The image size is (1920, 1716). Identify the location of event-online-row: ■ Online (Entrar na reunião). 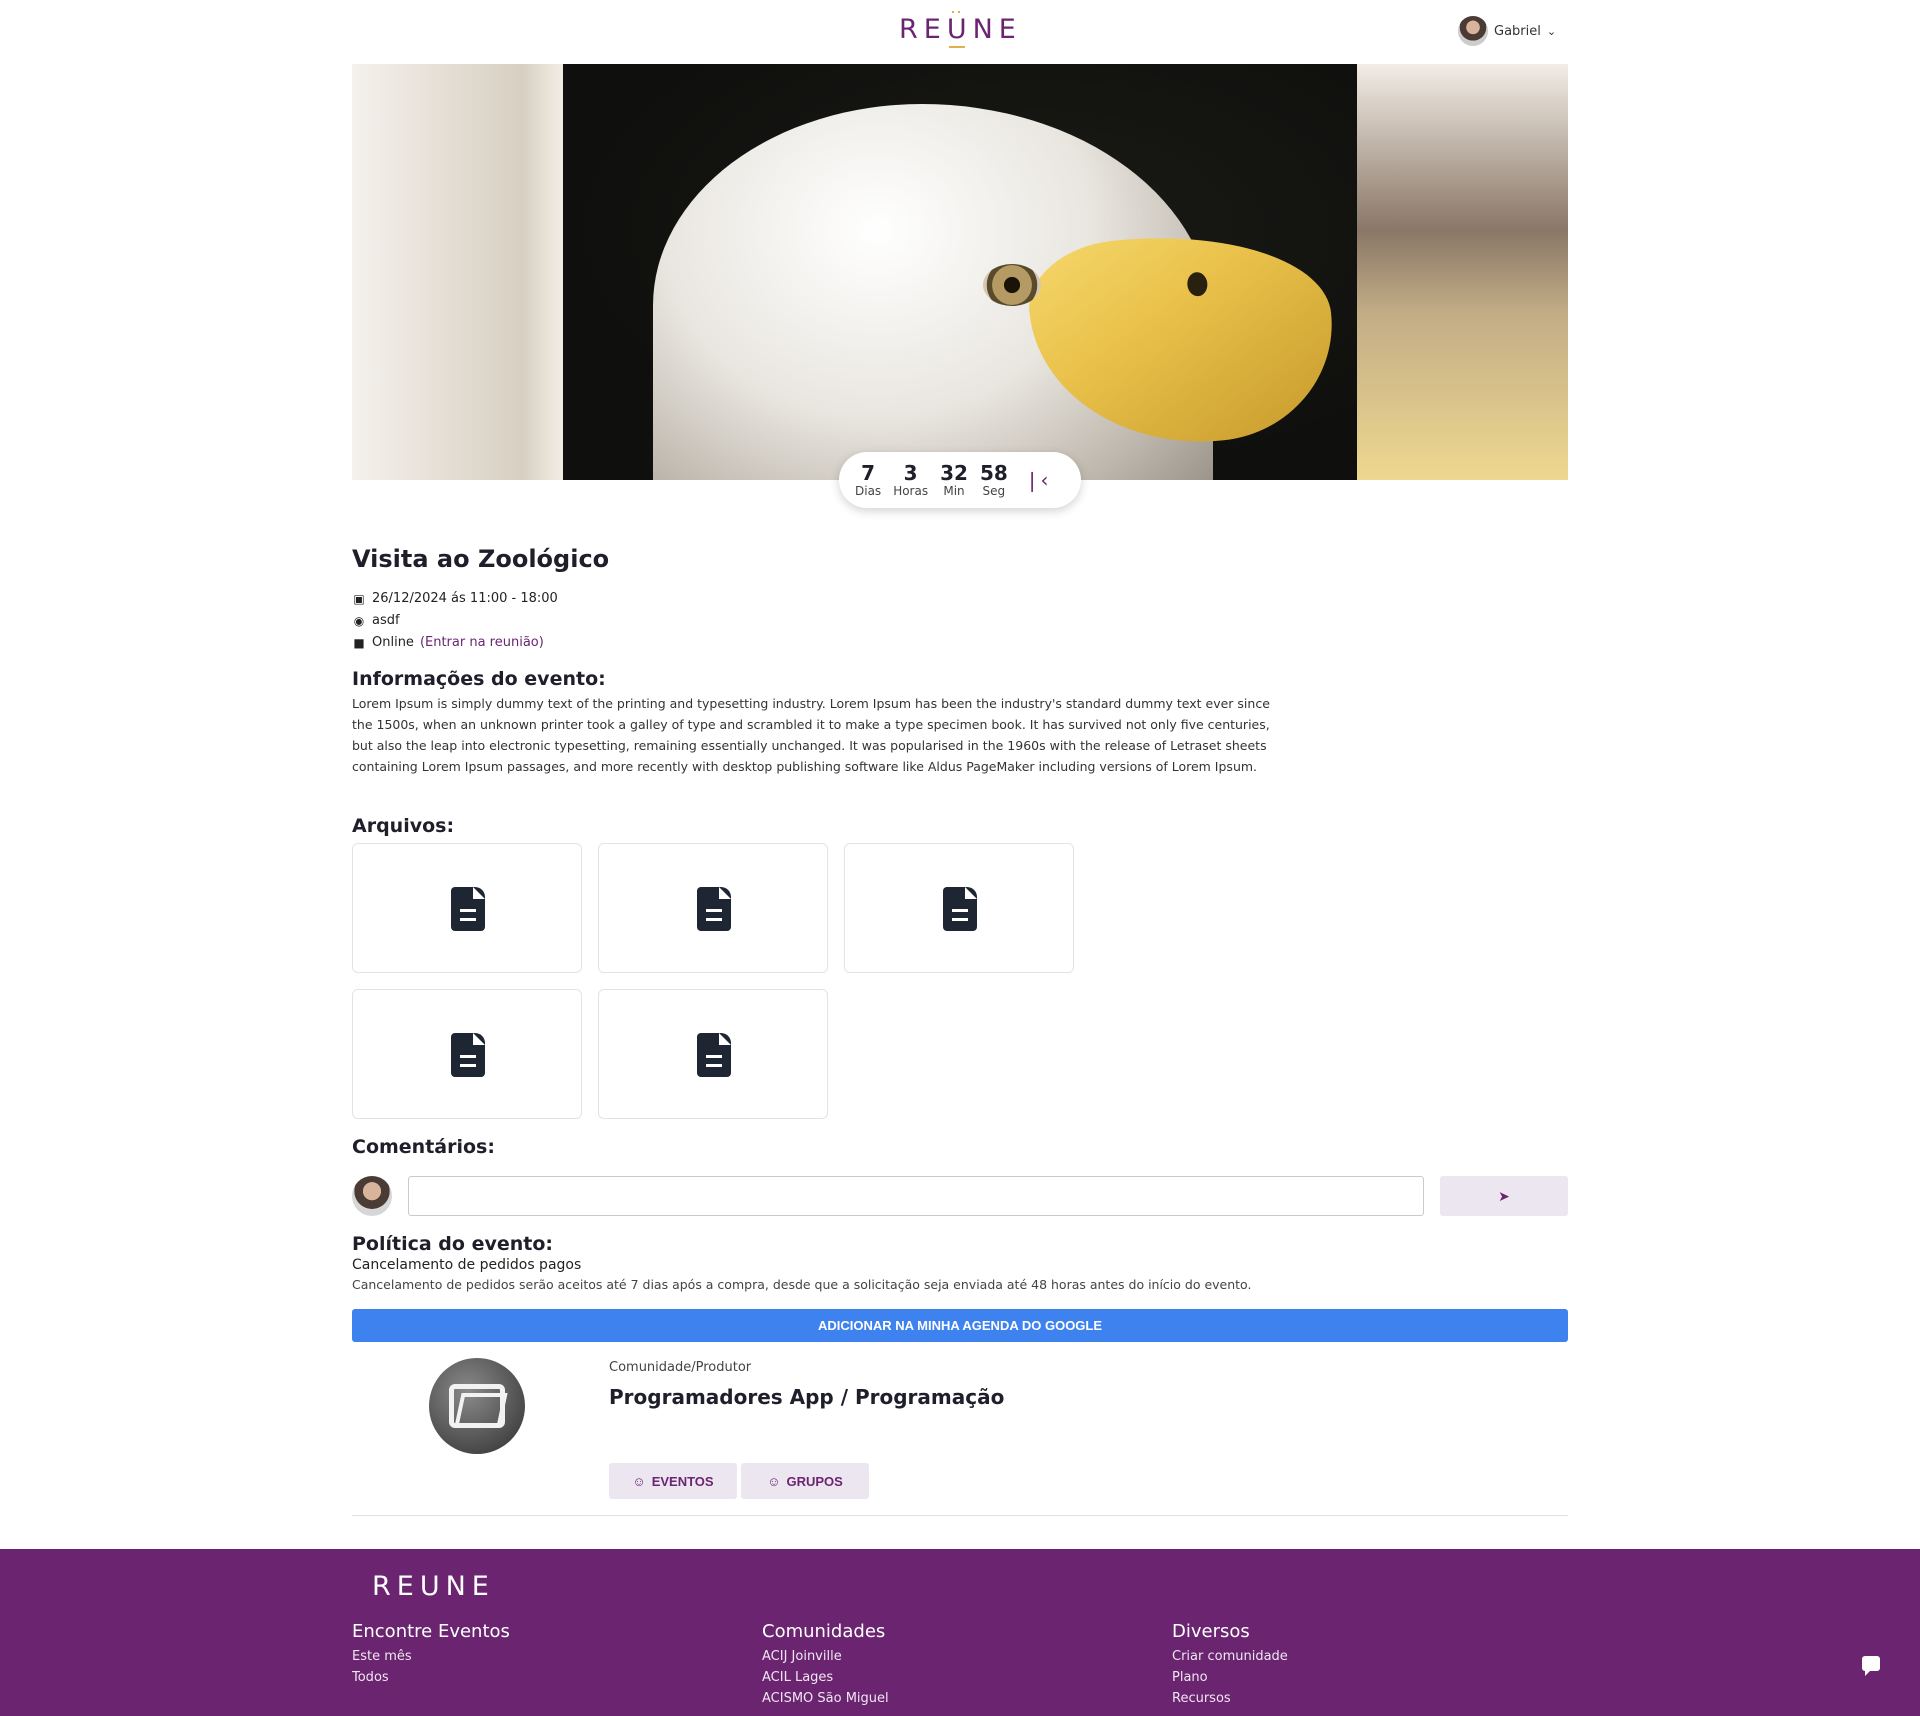
(448, 642).